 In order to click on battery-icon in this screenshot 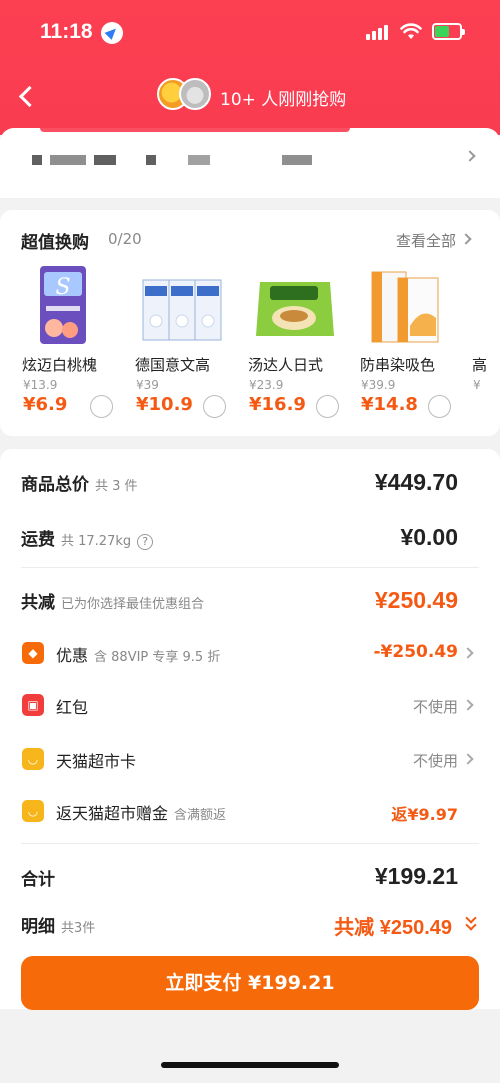, I will do `click(448, 31)`.